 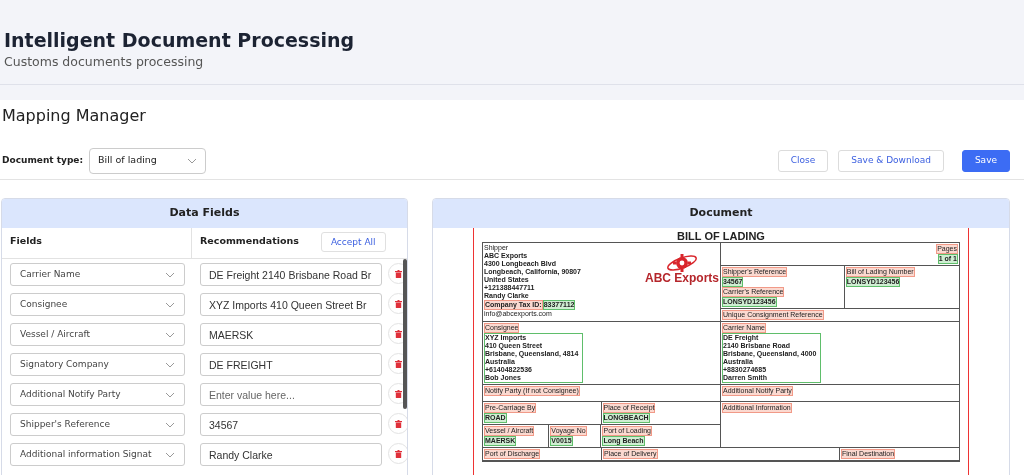 I want to click on value-input: 34567, so click(x=291, y=424).